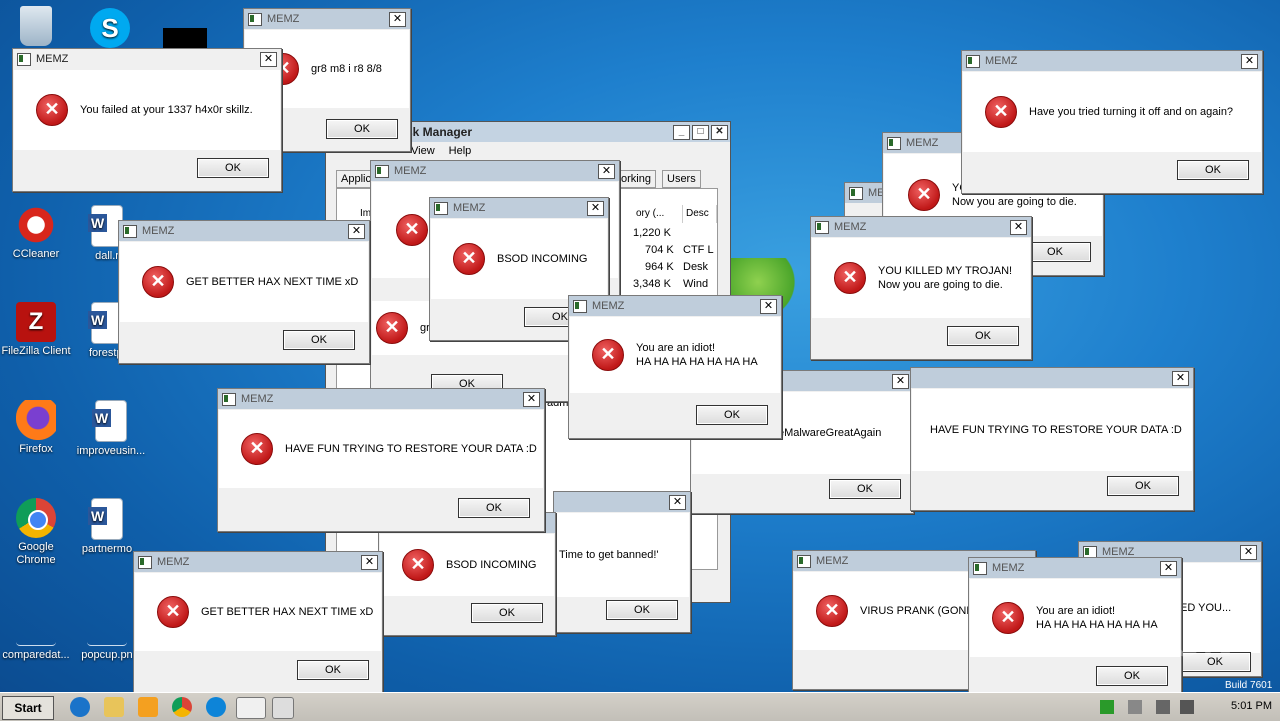 The width and height of the screenshot is (1280, 721). I want to click on dialog-message: Time to get banned!', so click(609, 555).